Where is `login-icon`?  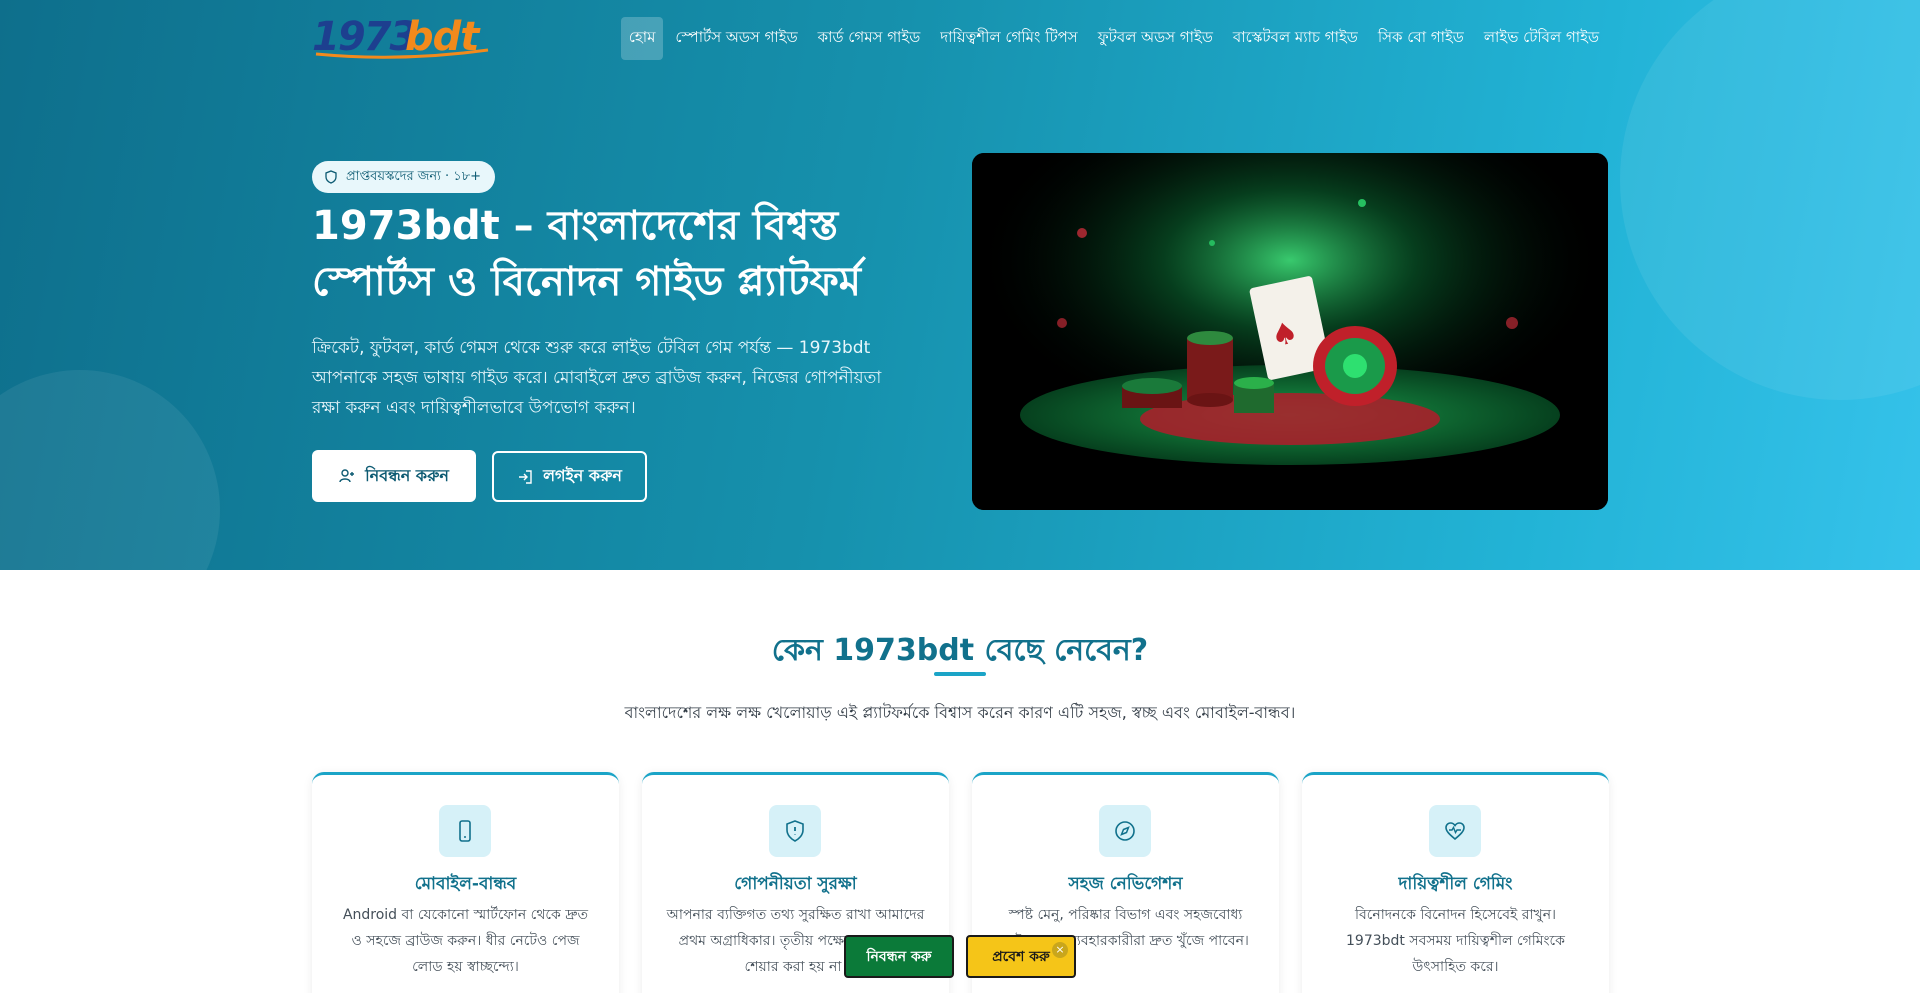
login-icon is located at coordinates (525, 477).